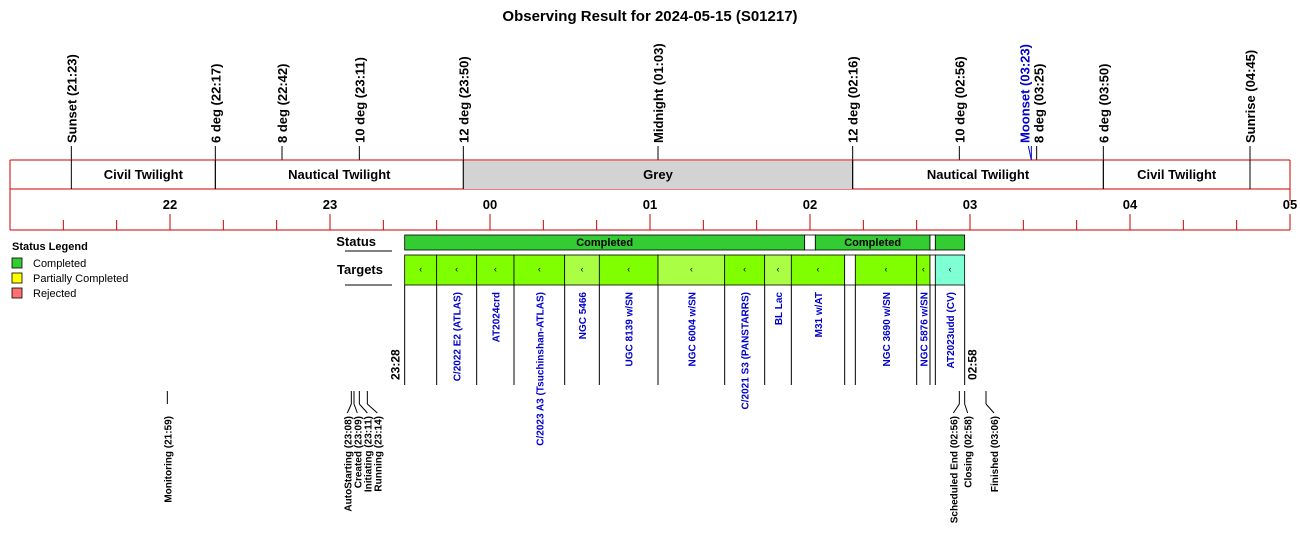 This screenshot has width=1300, height=560. I want to click on status-row-label: Status, so click(356, 241).